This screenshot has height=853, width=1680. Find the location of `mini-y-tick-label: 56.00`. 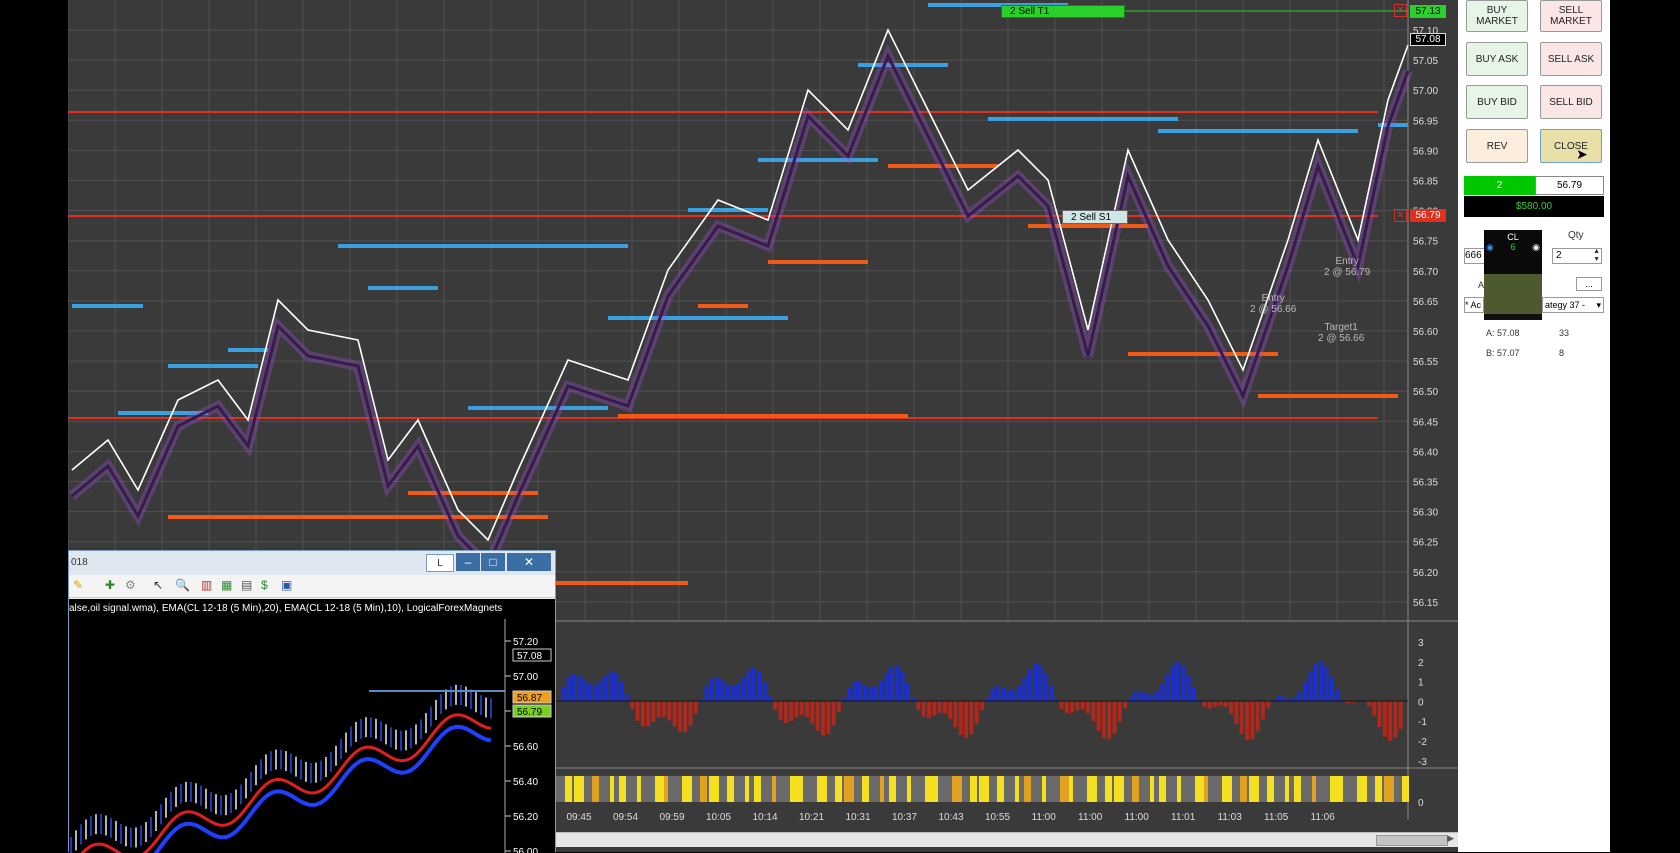

mini-y-tick-label: 56.00 is located at coordinates (525, 850).